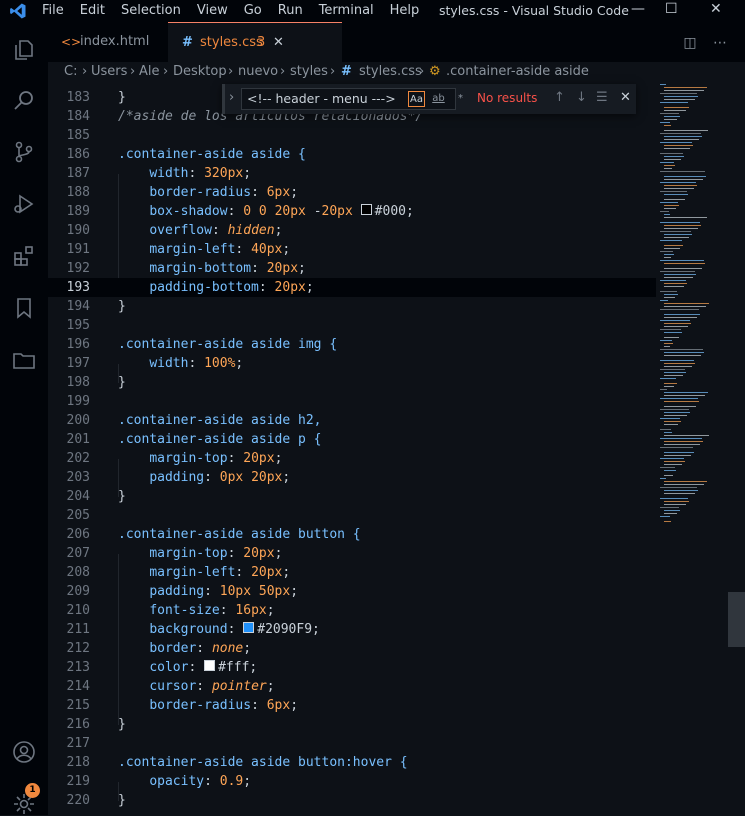  I want to click on breadcrumb-item: Ale, so click(149, 72).